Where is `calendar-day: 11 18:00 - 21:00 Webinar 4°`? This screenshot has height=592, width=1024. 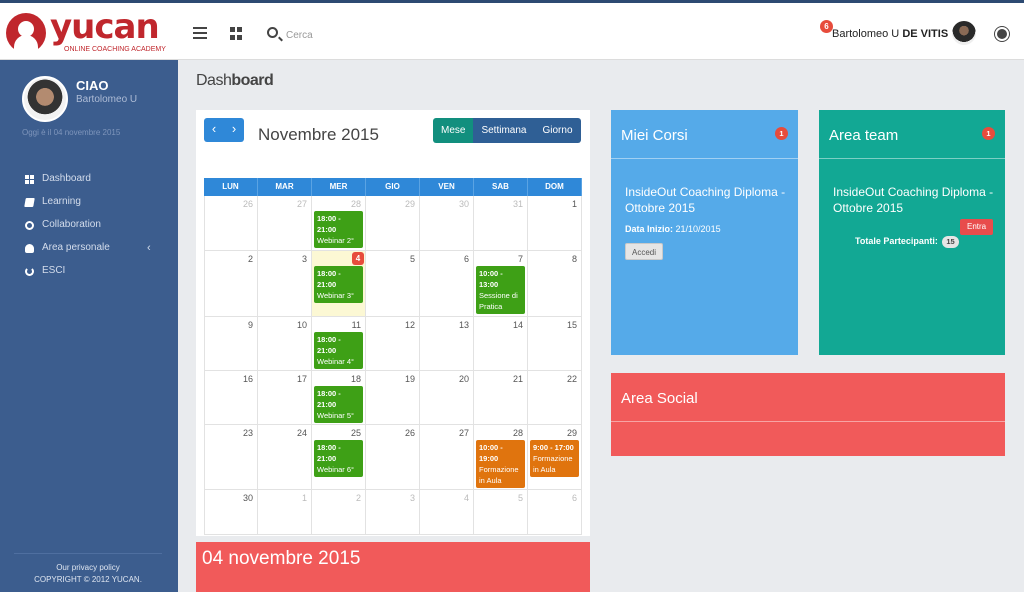 calendar-day: 11 18:00 - 21:00 Webinar 4° is located at coordinates (339, 343).